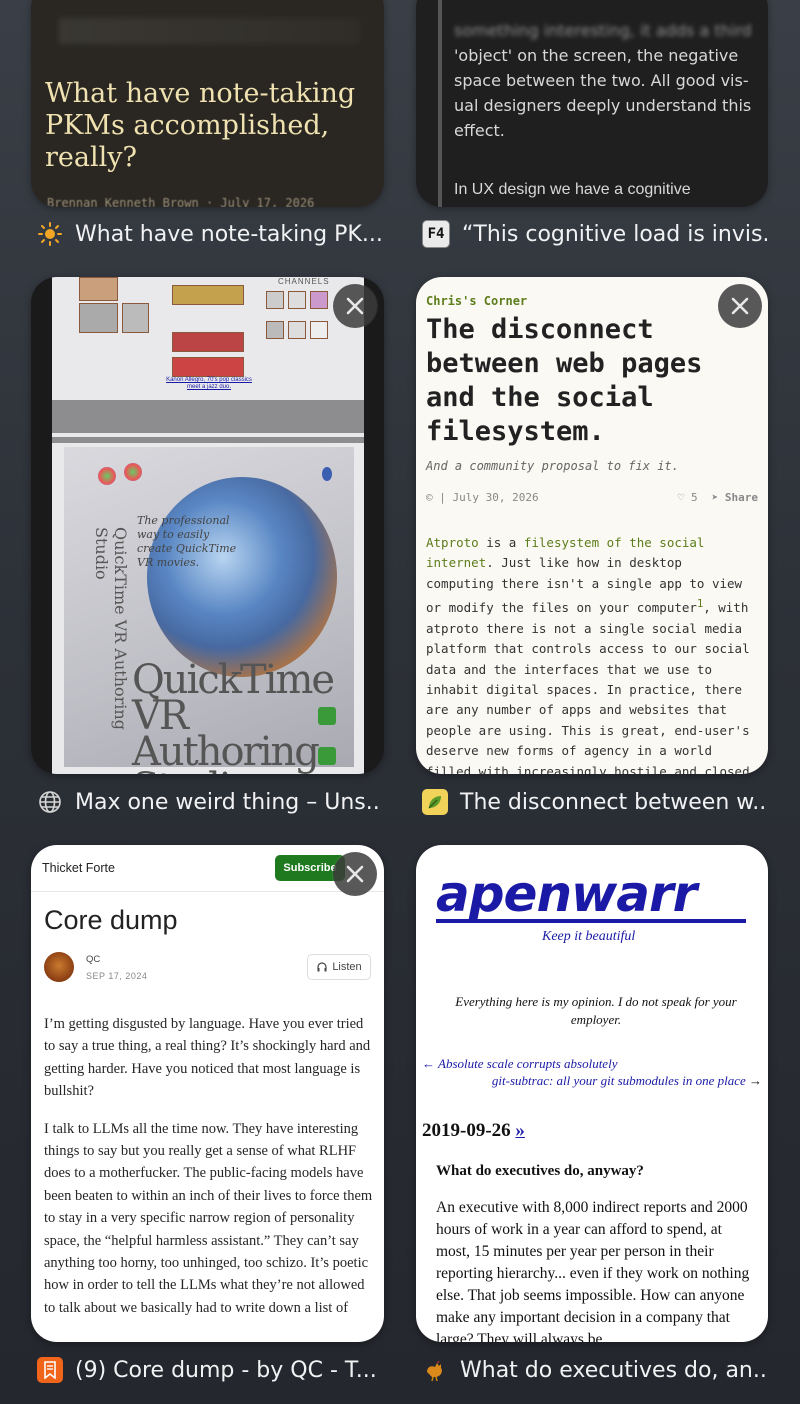 The width and height of the screenshot is (800, 1404). I want to click on article-meta: © | July 30, 2026 ♡ 5 ➤ Share, so click(592, 497).